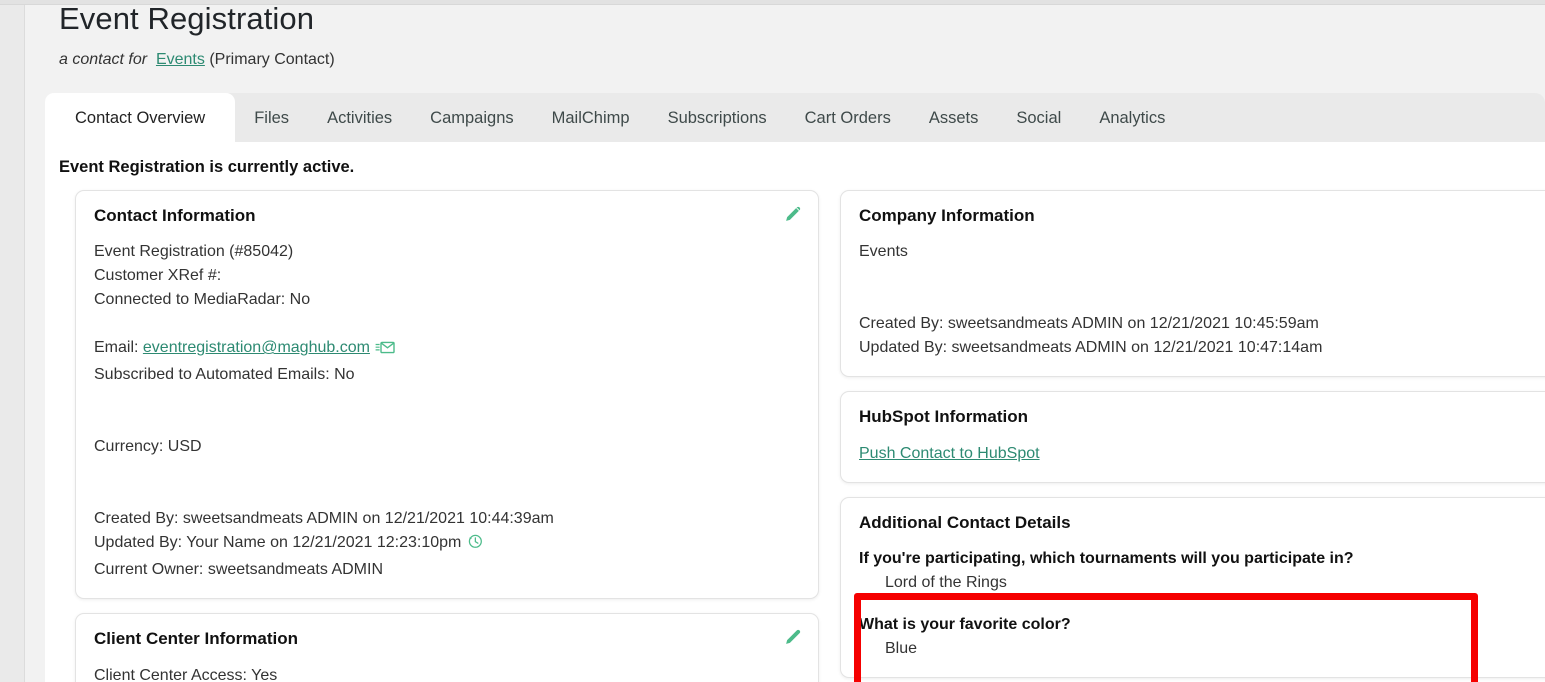 This screenshot has height=682, width=1545. What do you see at coordinates (1132, 118) in the screenshot?
I see `tab-analytics: Analytics` at bounding box center [1132, 118].